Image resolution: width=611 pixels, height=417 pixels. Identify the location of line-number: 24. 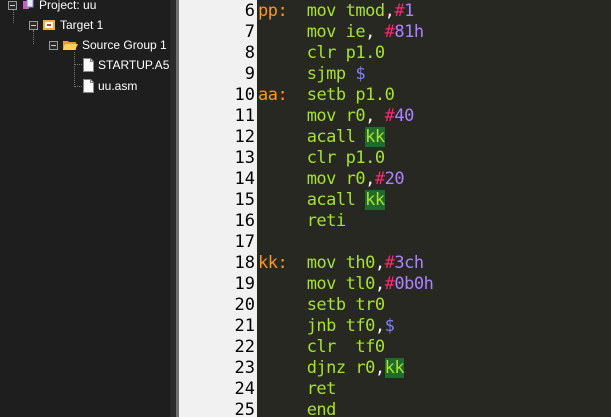
(244, 389).